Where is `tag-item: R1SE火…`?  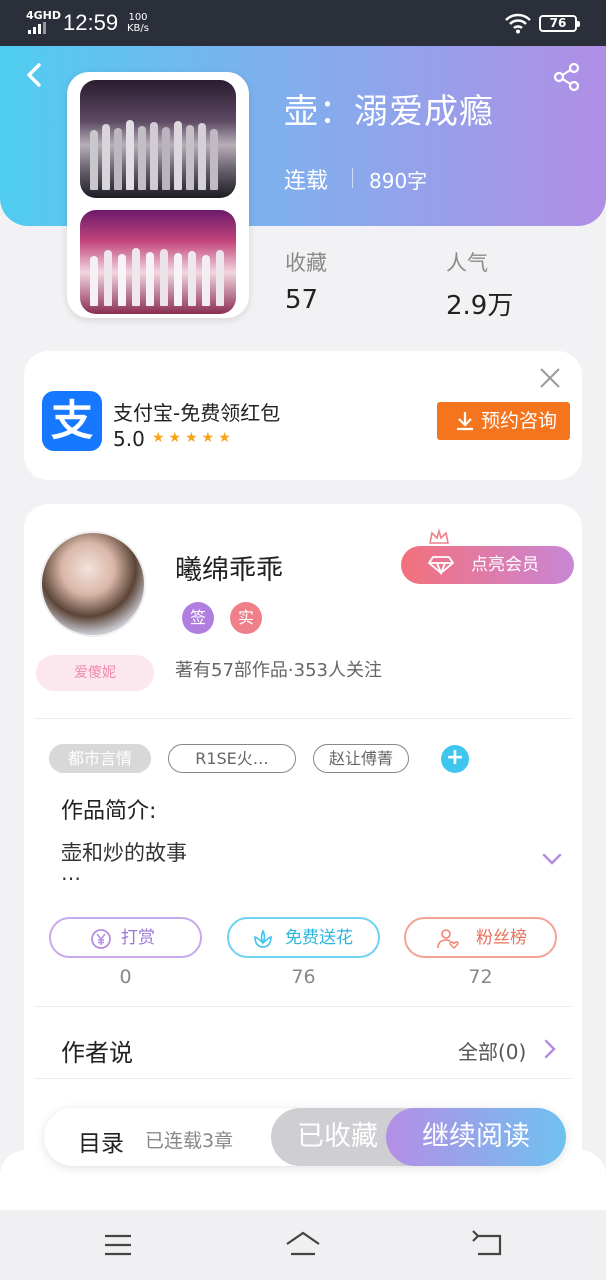 tag-item: R1SE火… is located at coordinates (232, 758).